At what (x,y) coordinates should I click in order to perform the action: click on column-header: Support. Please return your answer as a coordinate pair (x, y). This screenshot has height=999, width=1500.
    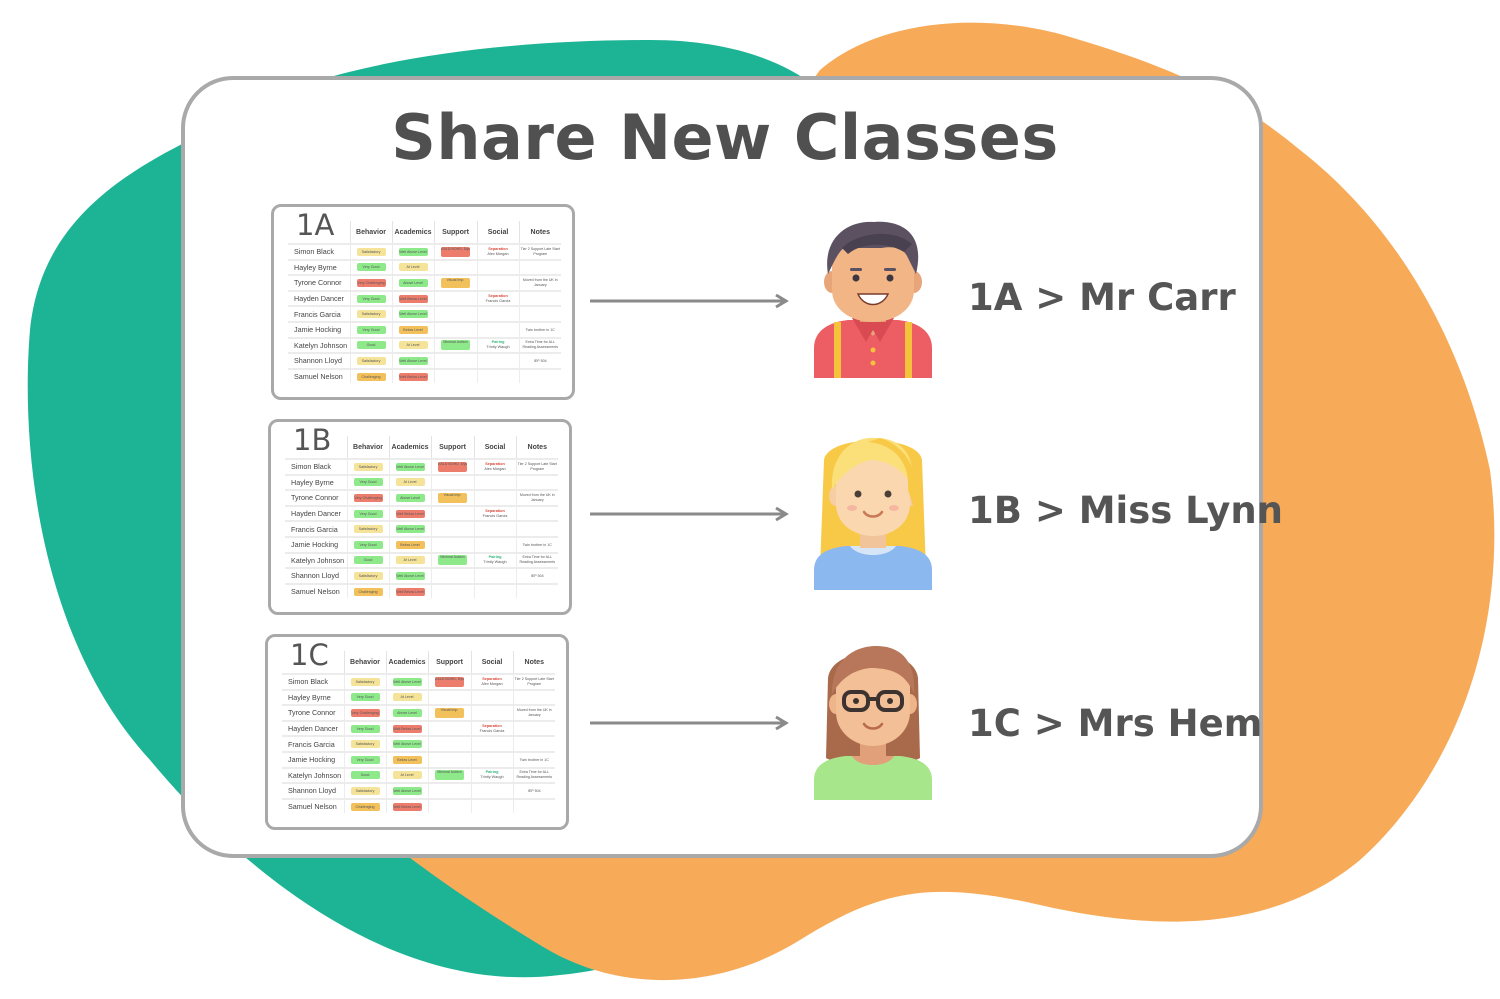
    Looking at the image, I should click on (449, 662).